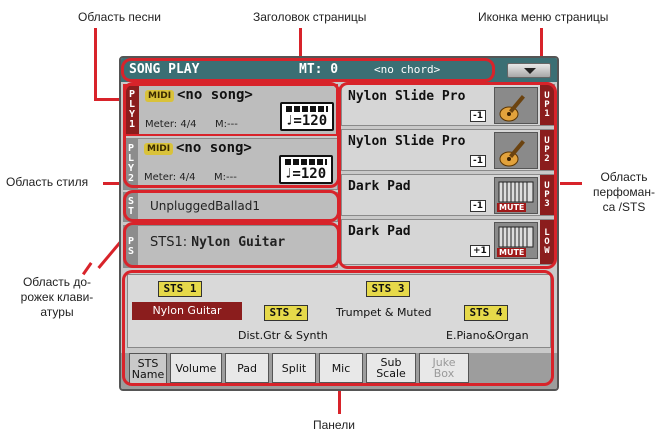 Image resolution: width=669 pixels, height=439 pixels. Describe the element at coordinates (447, 175) in the screenshot. I see `sound-area-highlight` at that location.